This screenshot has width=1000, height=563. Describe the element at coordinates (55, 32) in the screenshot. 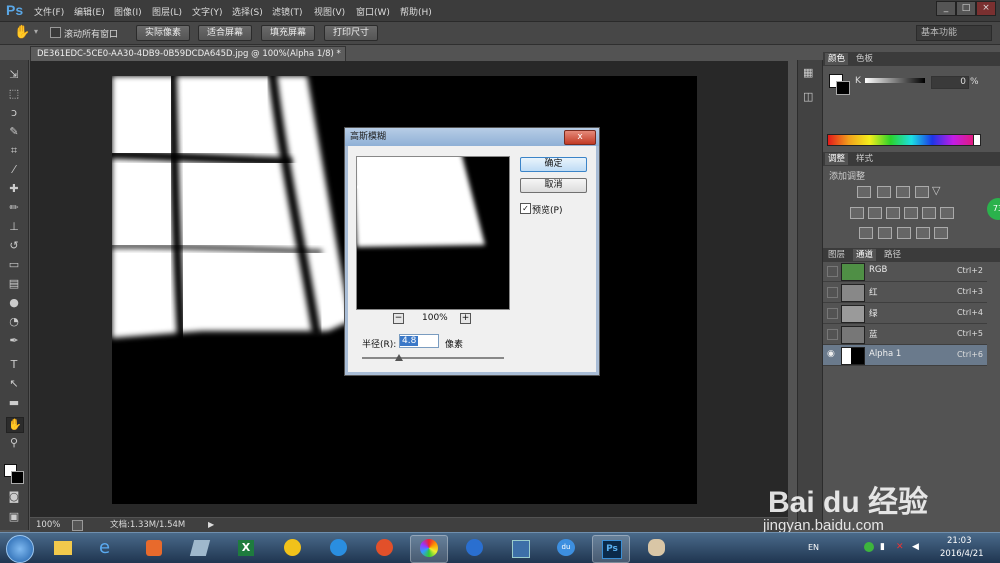

I see `scroll-all-checkbox` at that location.